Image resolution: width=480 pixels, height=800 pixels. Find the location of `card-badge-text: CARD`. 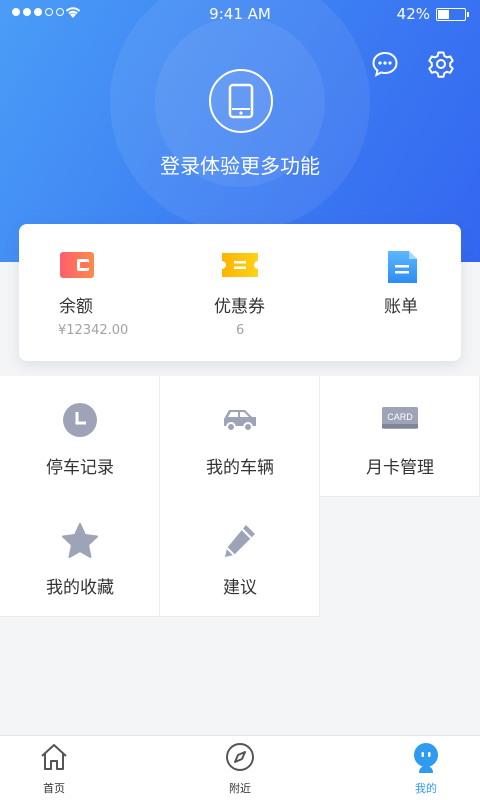

card-badge-text: CARD is located at coordinates (400, 417).